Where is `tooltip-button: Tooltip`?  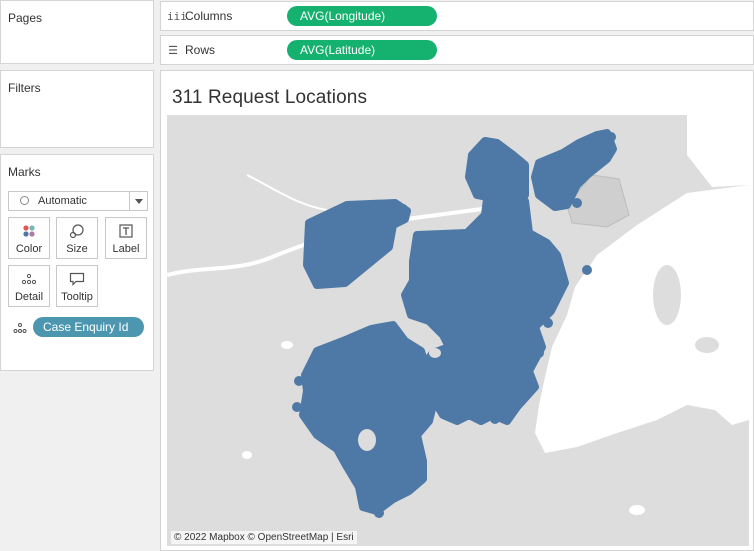
tooltip-button: Tooltip is located at coordinates (77, 286).